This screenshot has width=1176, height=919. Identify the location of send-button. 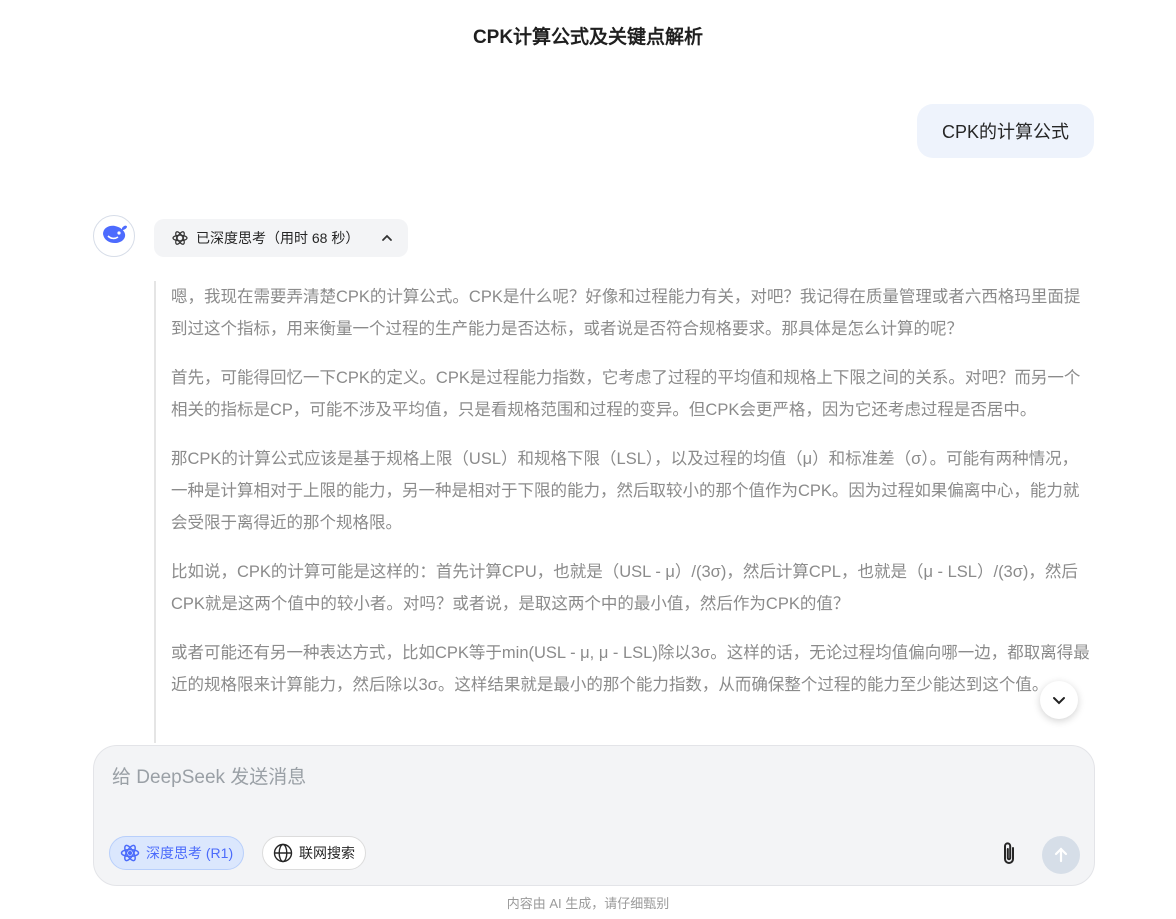
(1061, 855).